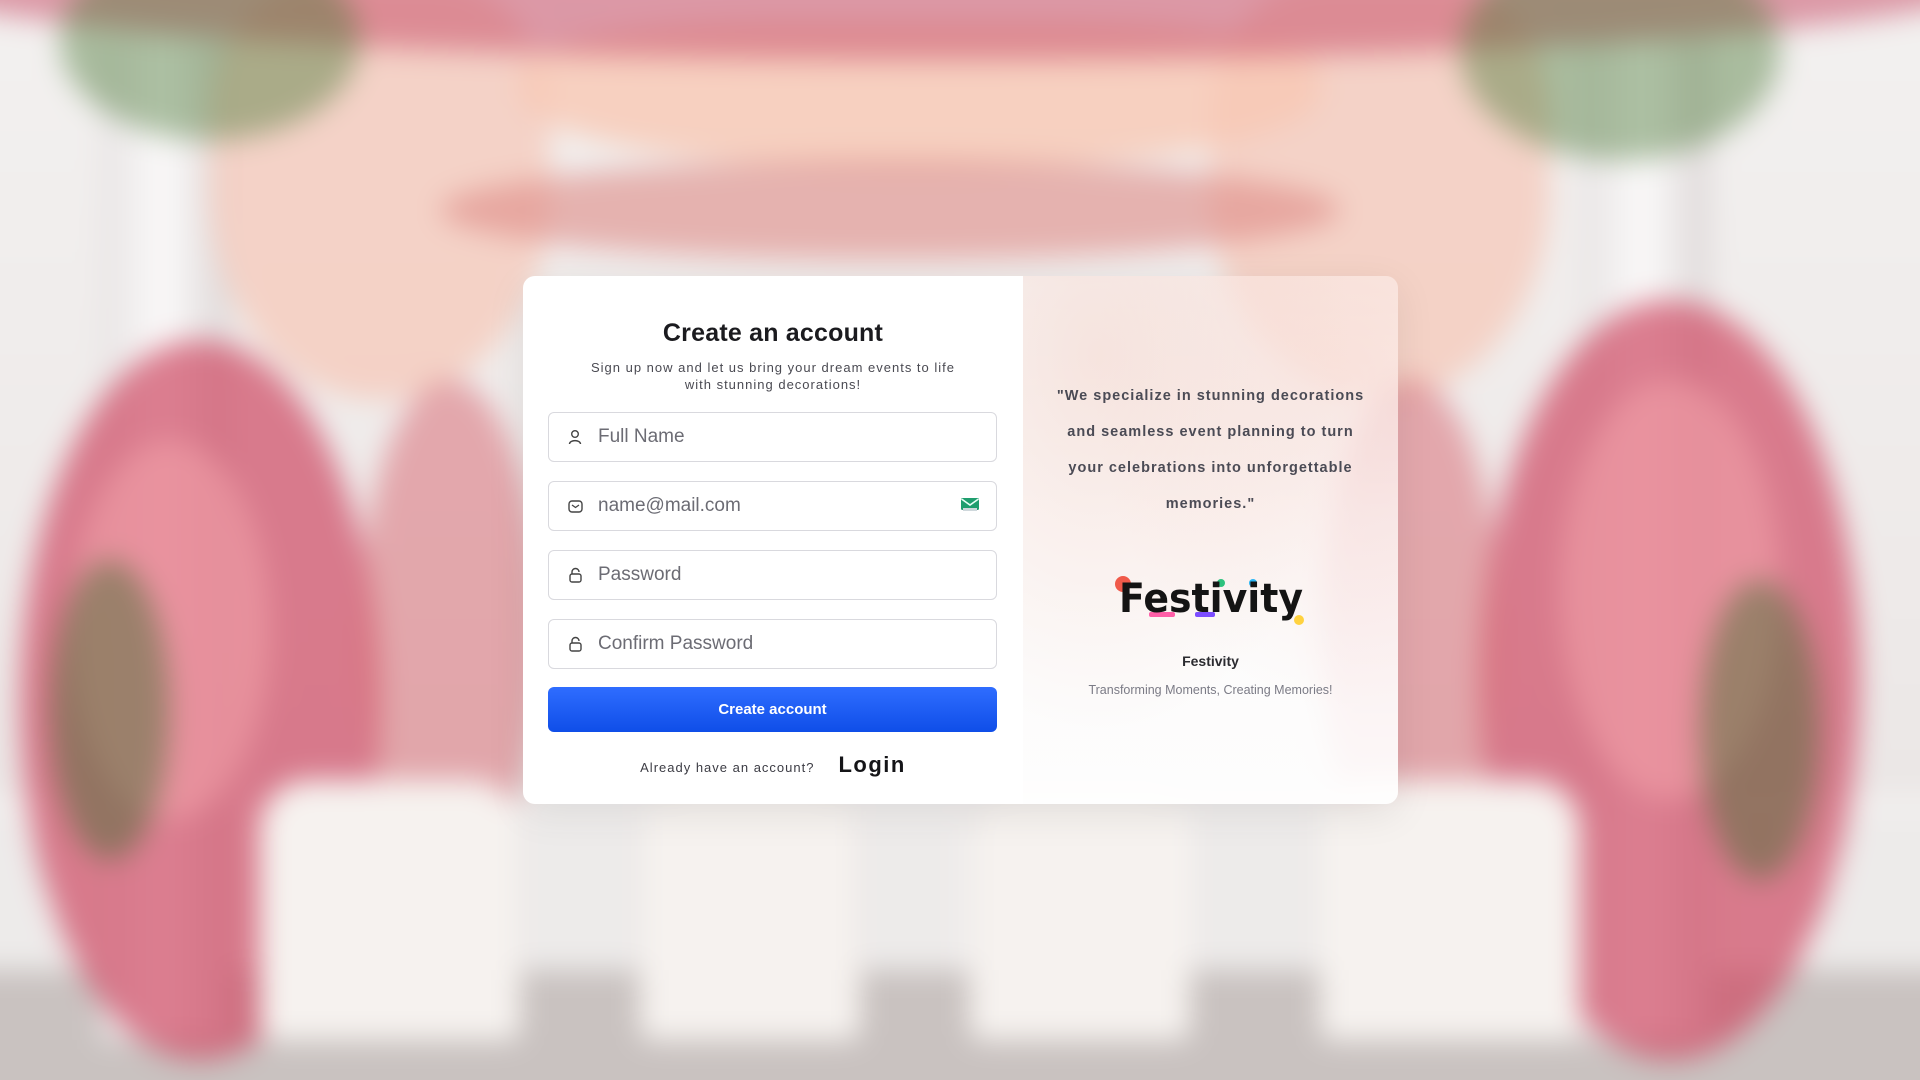 The width and height of the screenshot is (1920, 1080). Describe the element at coordinates (575, 437) in the screenshot. I see `user-icon` at that location.